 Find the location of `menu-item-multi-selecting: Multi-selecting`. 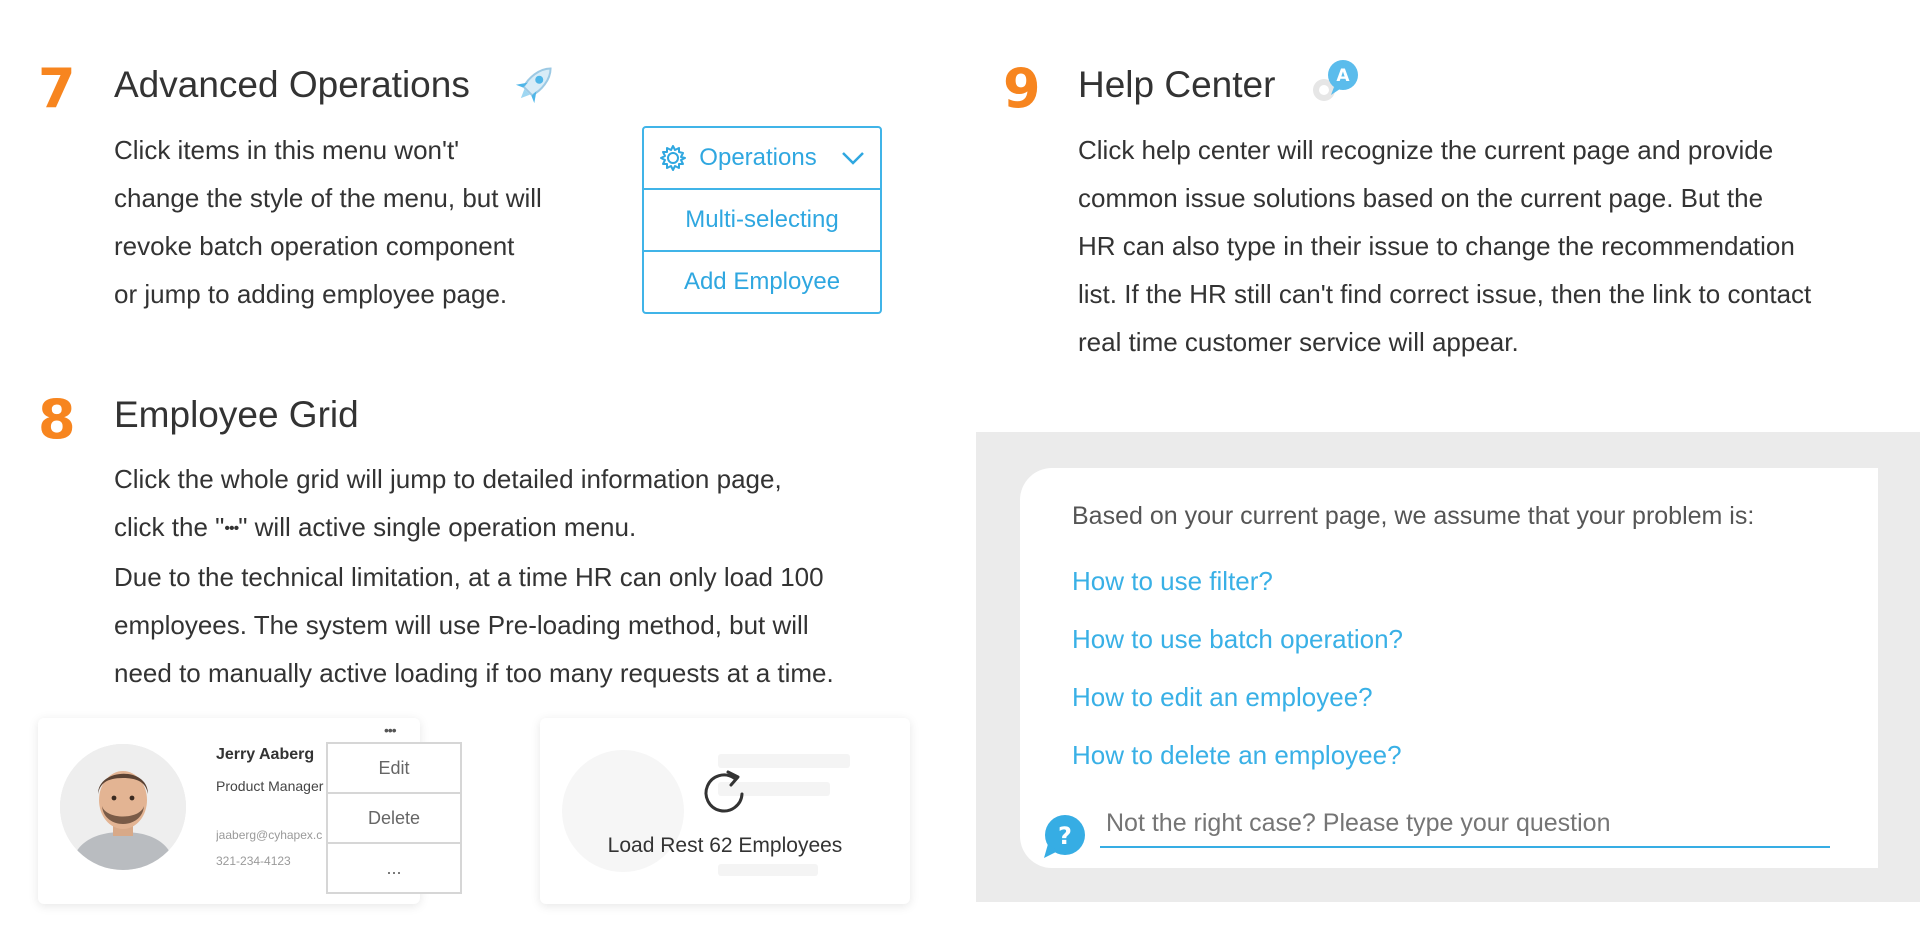

menu-item-multi-selecting: Multi-selecting is located at coordinates (762, 219).